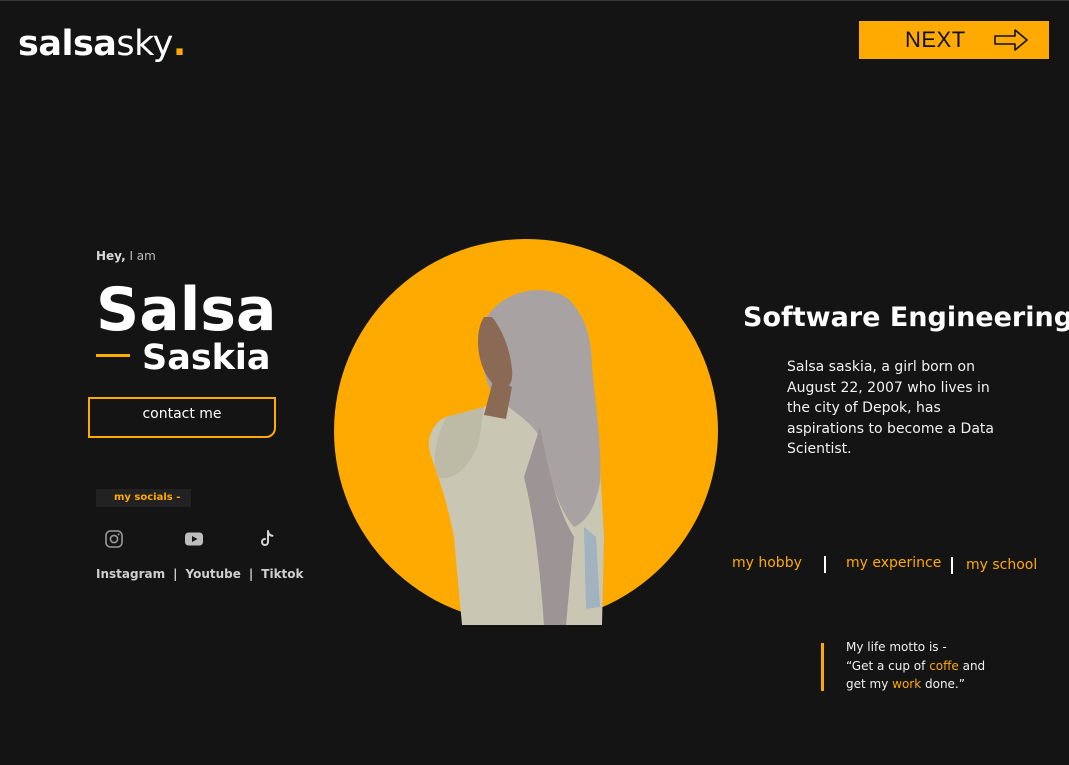 This screenshot has width=1069, height=765. I want to click on social-labels: Instagram | Youtube | Tiktok, so click(200, 574).